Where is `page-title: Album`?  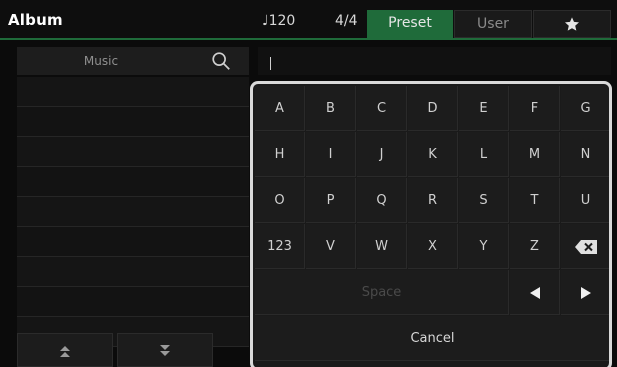
page-title: Album is located at coordinates (35, 20).